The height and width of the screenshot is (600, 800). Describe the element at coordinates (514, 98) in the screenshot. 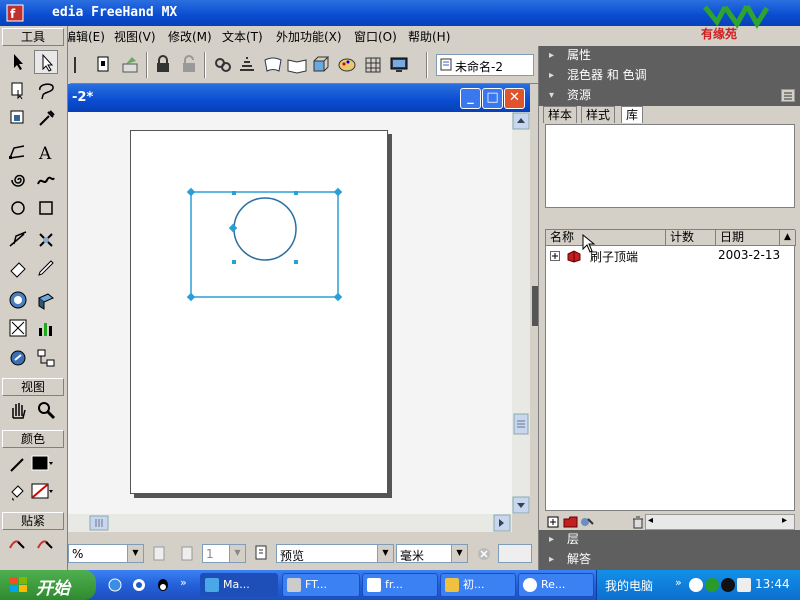

I see `close-button: ✕` at that location.